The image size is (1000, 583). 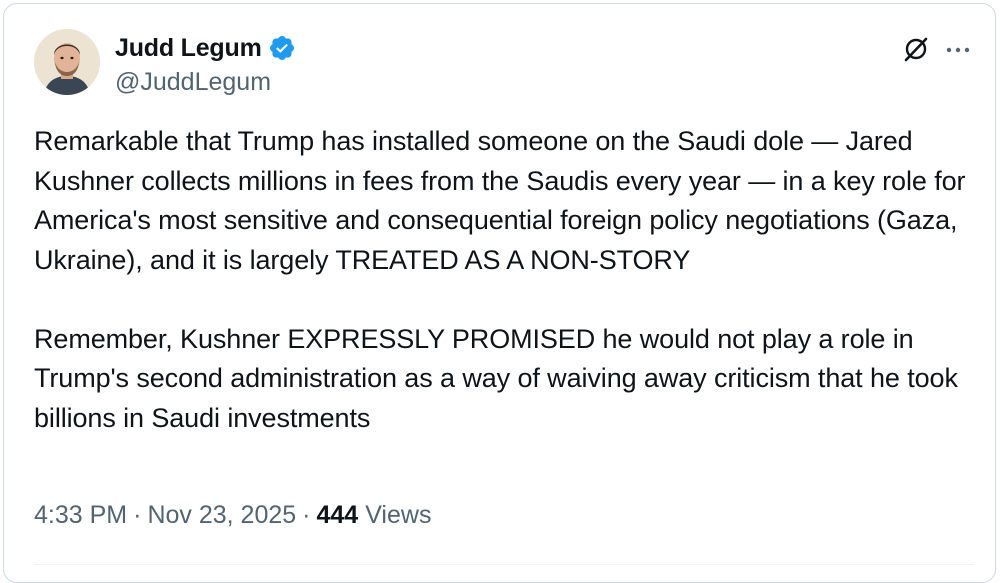 I want to click on more-options-icon, so click(x=958, y=50).